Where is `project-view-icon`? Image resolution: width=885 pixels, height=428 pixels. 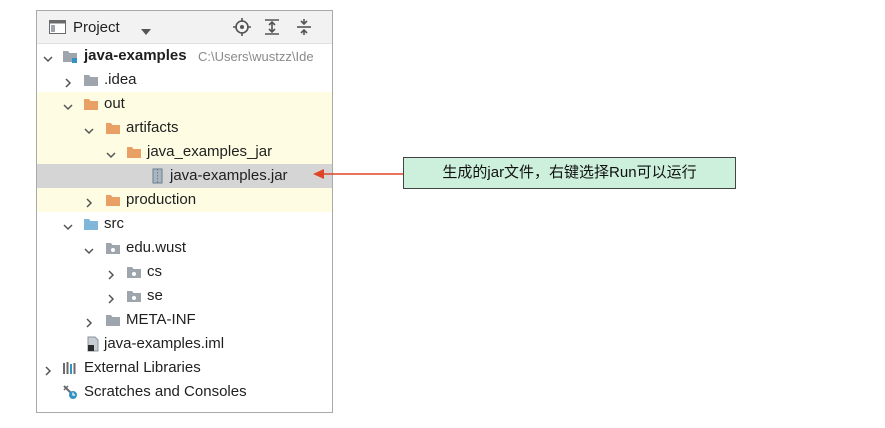 project-view-icon is located at coordinates (57, 27).